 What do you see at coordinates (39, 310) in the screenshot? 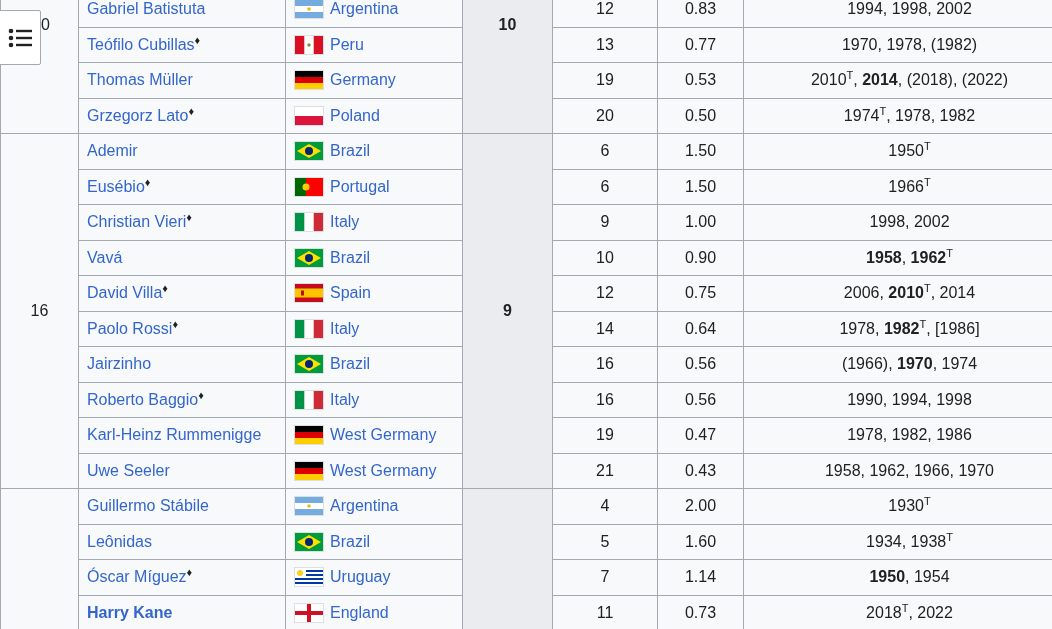
I see `rank-cell: 16` at bounding box center [39, 310].